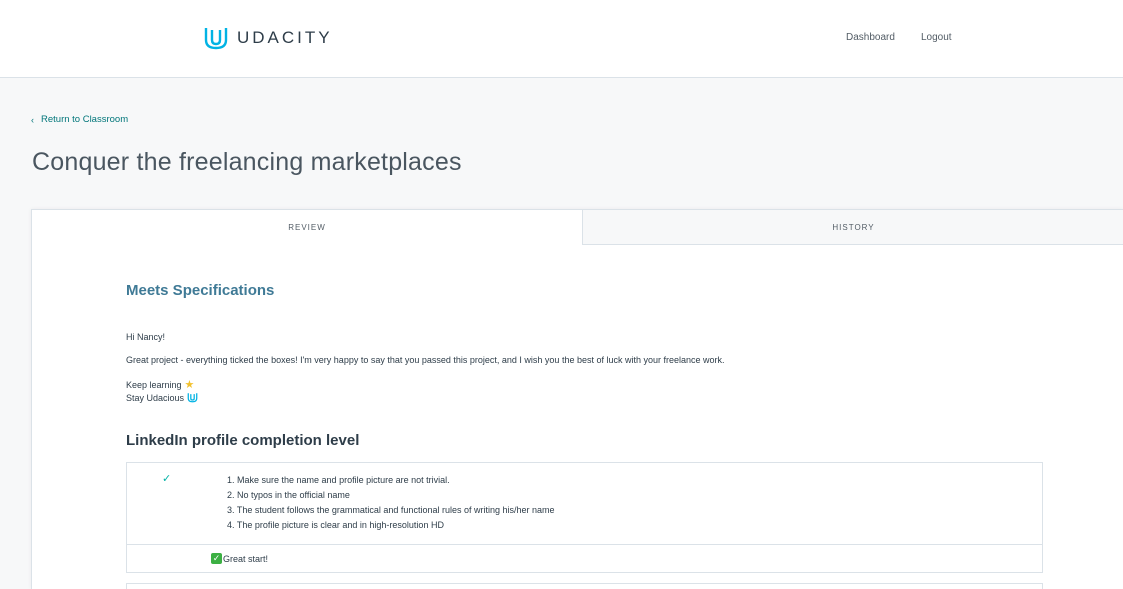 This screenshot has height=589, width=1123. Describe the element at coordinates (167, 479) in the screenshot. I see `checkmark-icon: ✓` at that location.